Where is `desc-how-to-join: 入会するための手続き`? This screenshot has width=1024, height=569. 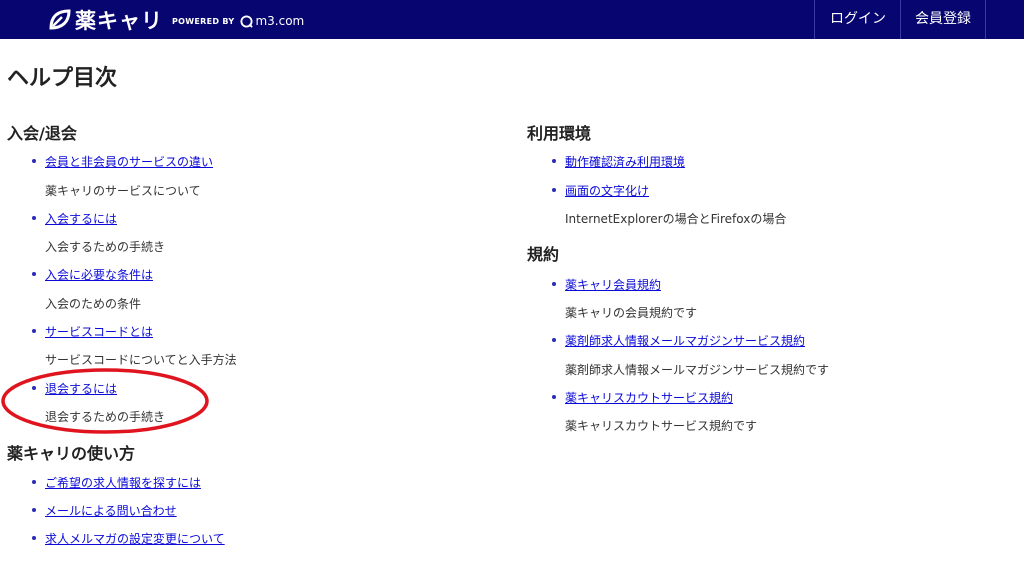
desc-how-to-join: 入会するための手続き is located at coordinates (105, 247).